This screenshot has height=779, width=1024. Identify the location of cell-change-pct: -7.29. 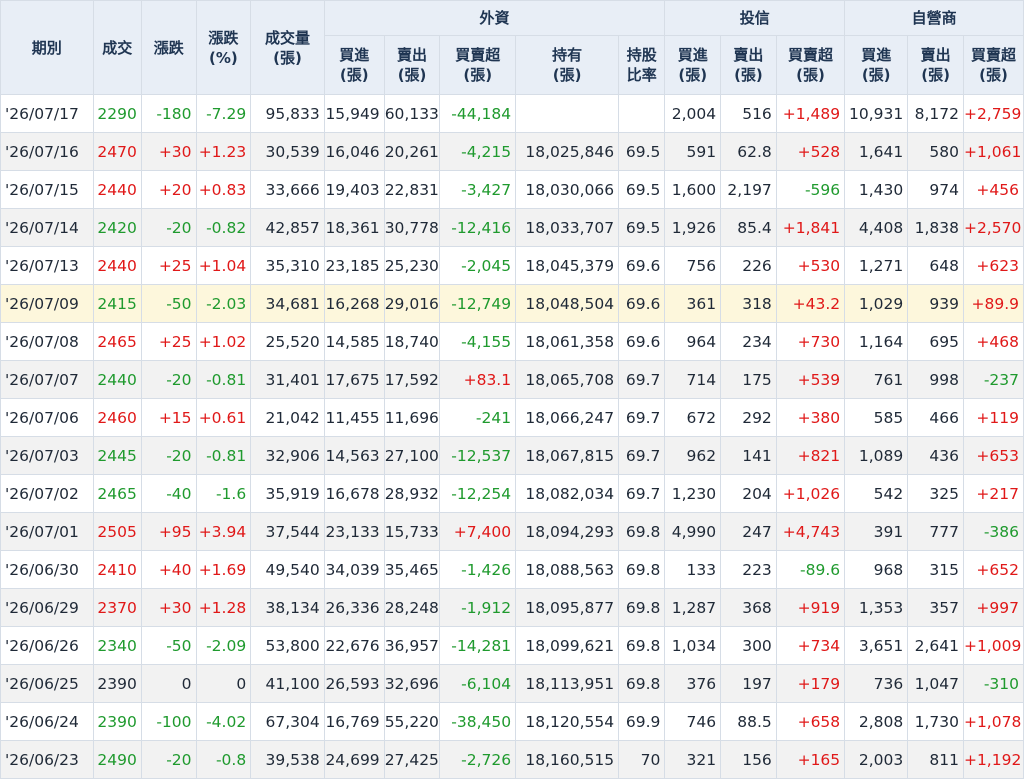
(223, 113).